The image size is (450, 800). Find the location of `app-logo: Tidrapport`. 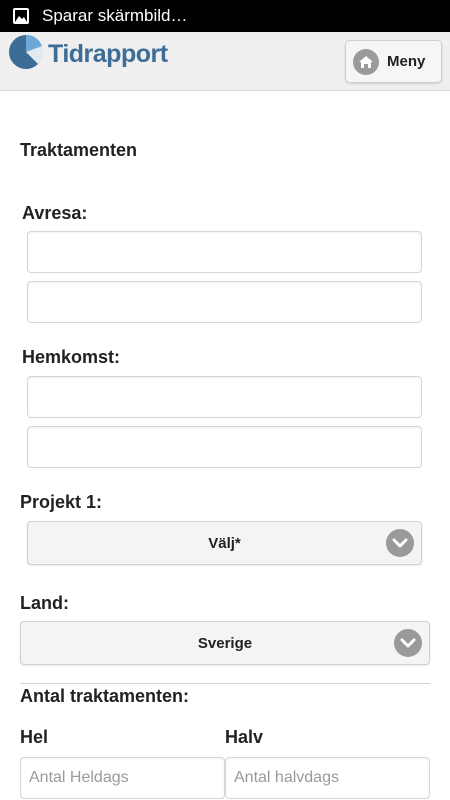

app-logo: Tidrapport is located at coordinates (88, 54).